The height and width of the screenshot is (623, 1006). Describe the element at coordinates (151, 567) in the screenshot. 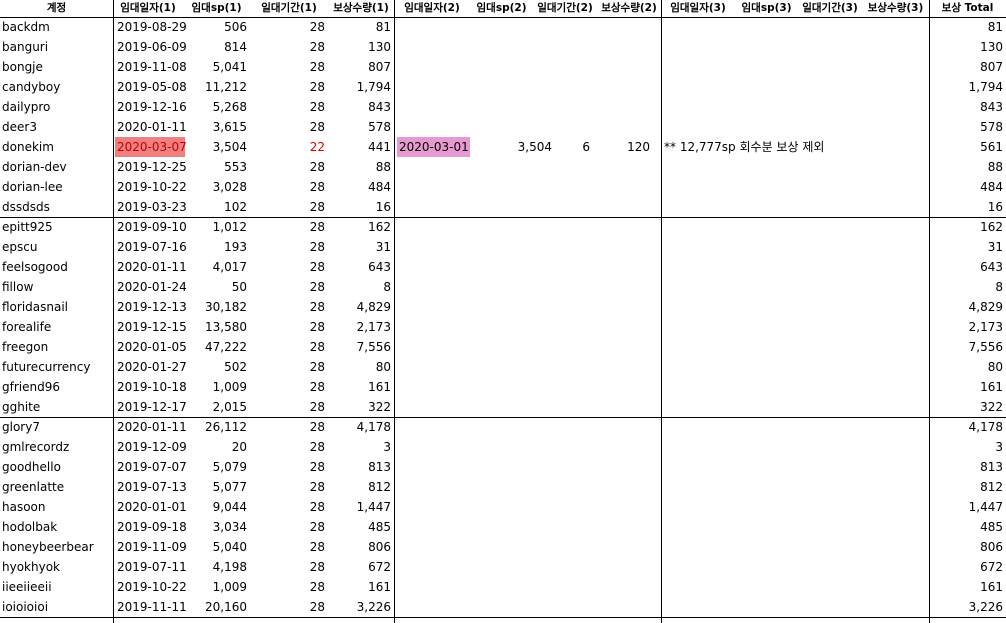

I see `date1-cell: 2019-07-11` at that location.